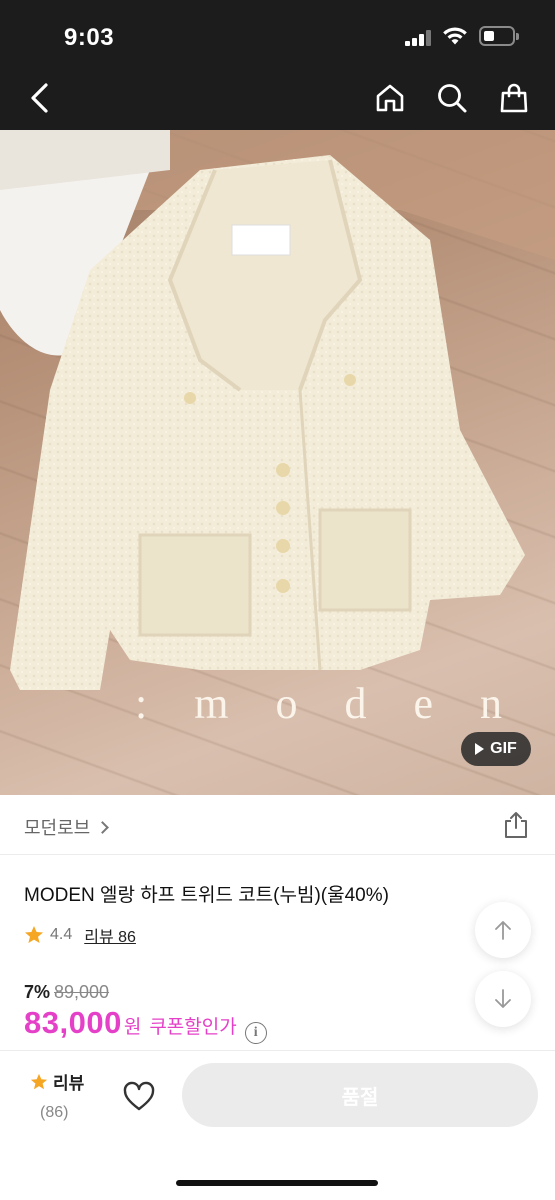 The height and width of the screenshot is (1200, 555). I want to click on soldout-button: 품절, so click(360, 1095).